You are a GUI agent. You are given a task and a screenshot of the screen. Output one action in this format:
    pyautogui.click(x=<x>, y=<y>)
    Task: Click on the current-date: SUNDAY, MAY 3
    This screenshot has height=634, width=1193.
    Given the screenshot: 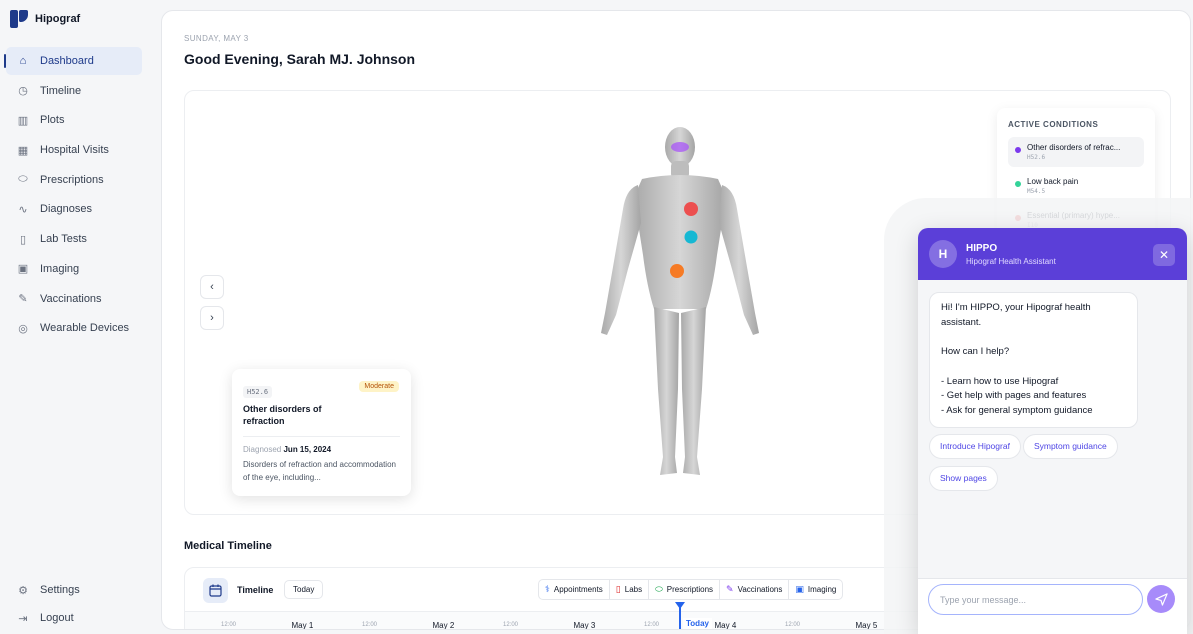 What is the action you would take?
    pyautogui.click(x=216, y=38)
    